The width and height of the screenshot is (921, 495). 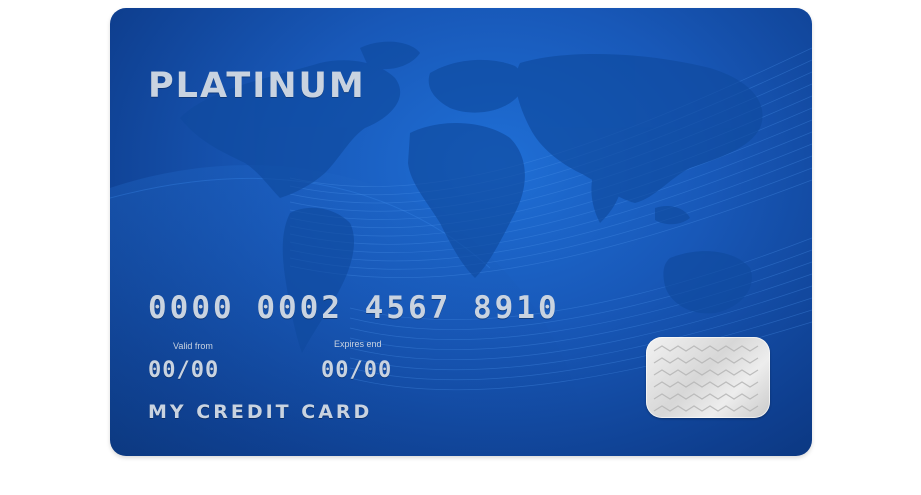 I want to click on card-brand: PLATINUM, so click(x=257, y=86).